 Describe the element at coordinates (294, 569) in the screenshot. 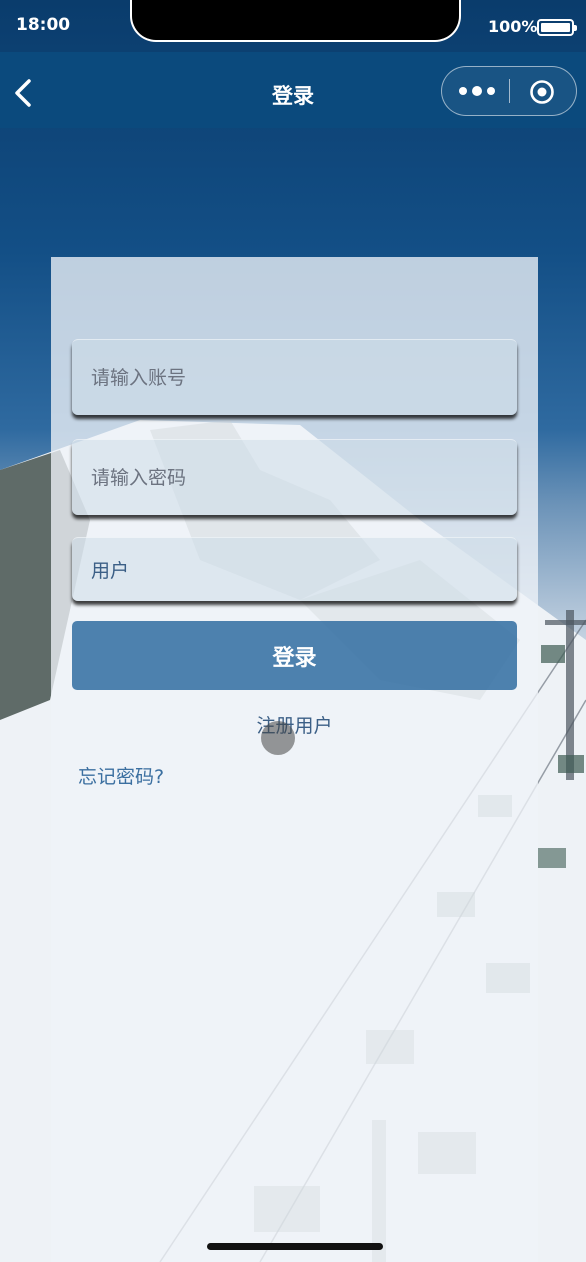

I see `user-type-selector: 用户` at that location.